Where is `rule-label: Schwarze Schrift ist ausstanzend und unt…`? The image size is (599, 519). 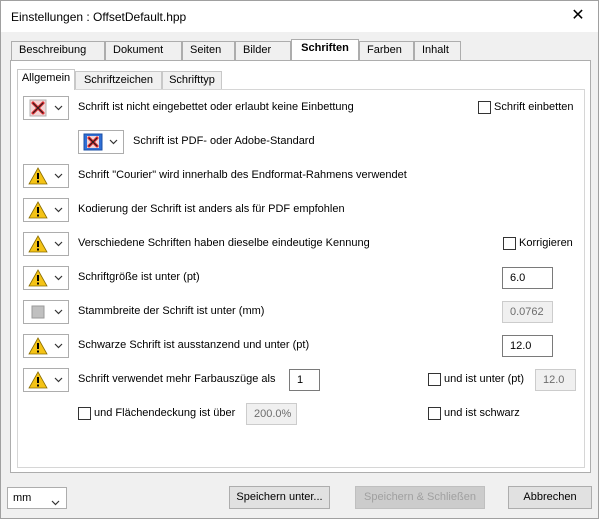
rule-label: Schwarze Schrift ist ausstanzend und unt… is located at coordinates (194, 345).